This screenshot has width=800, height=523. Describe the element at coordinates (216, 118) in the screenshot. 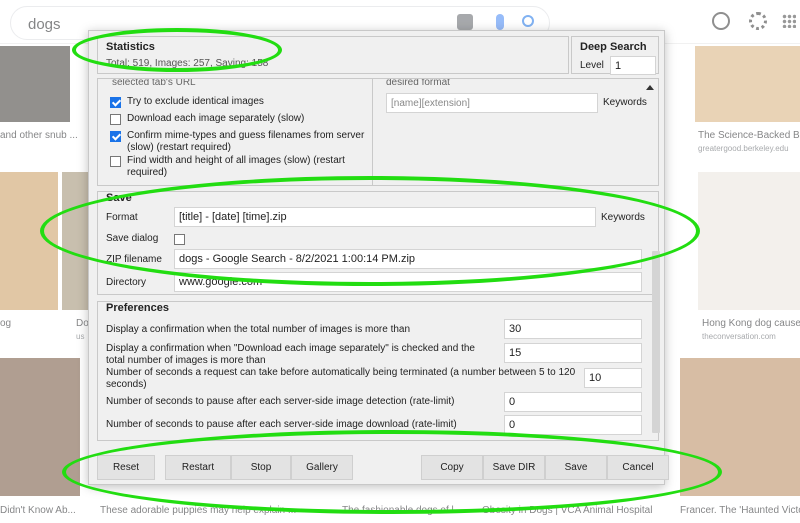

I see `option-label: Download each image separately (slow)` at that location.